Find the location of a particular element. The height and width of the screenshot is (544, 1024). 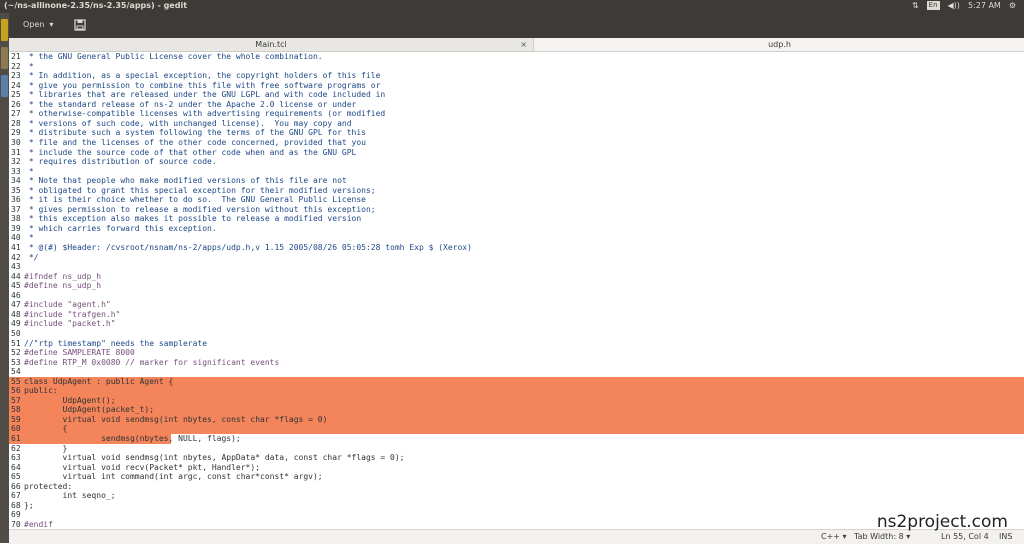

code-line: 70#endif is located at coordinates (516, 524).